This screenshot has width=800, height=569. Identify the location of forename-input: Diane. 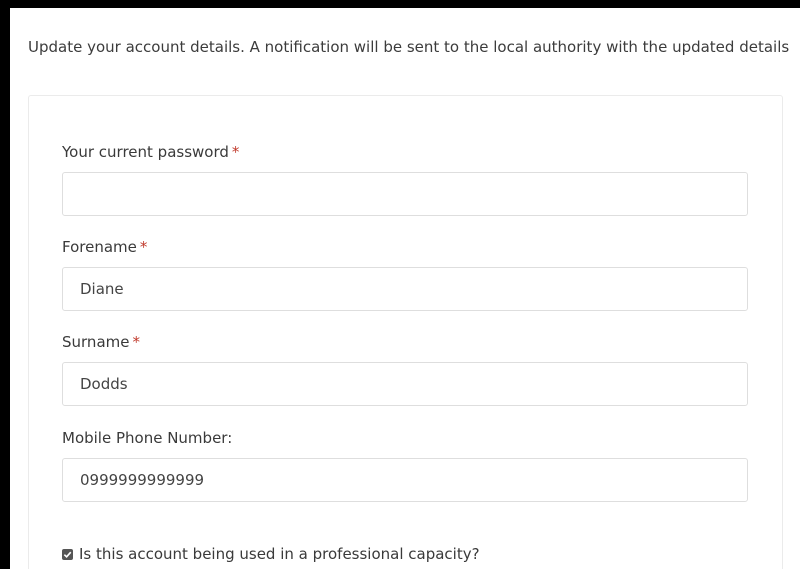
(405, 289).